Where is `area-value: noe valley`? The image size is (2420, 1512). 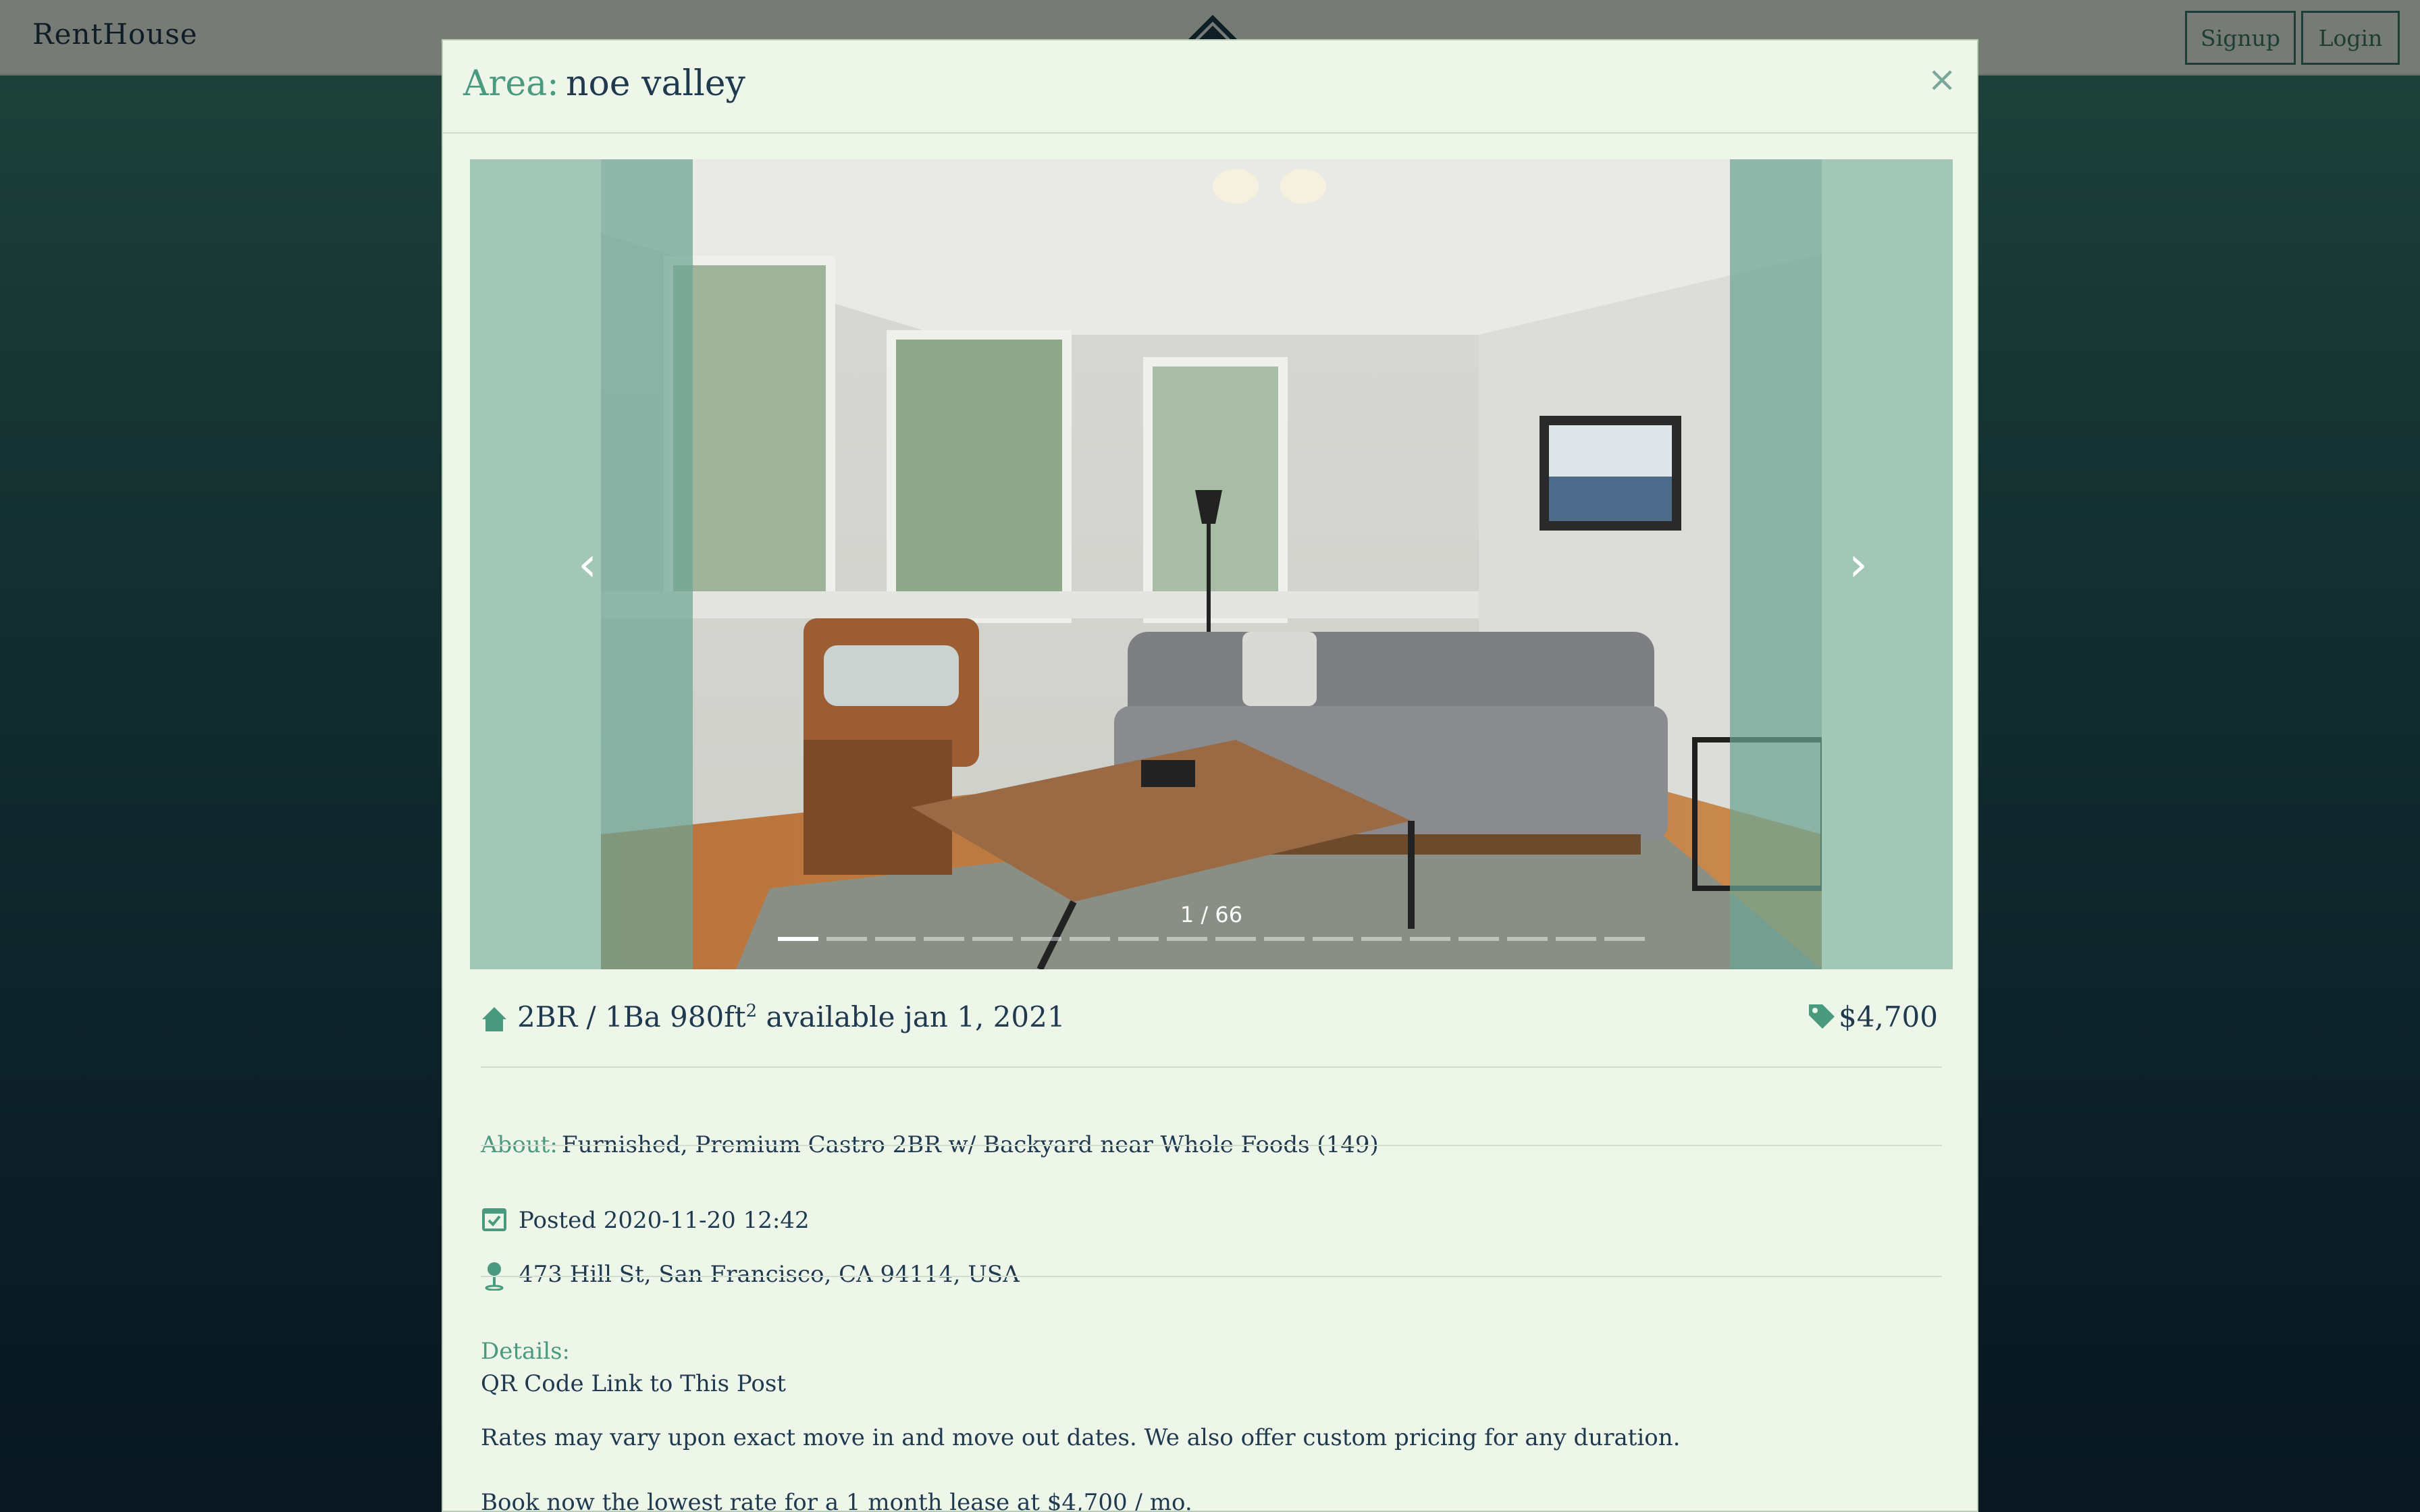
area-value: noe valley is located at coordinates (655, 83).